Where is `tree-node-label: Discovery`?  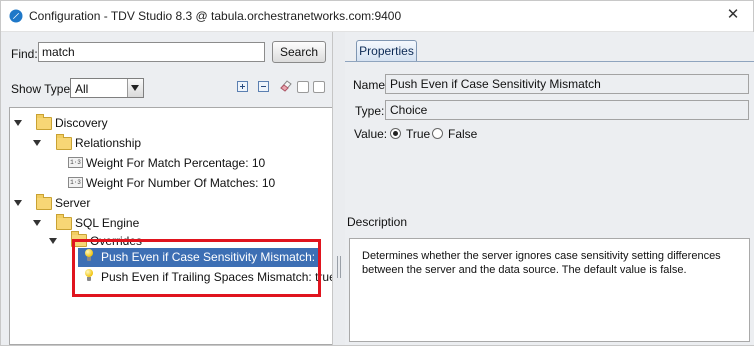
tree-node-label: Discovery is located at coordinates (81, 123).